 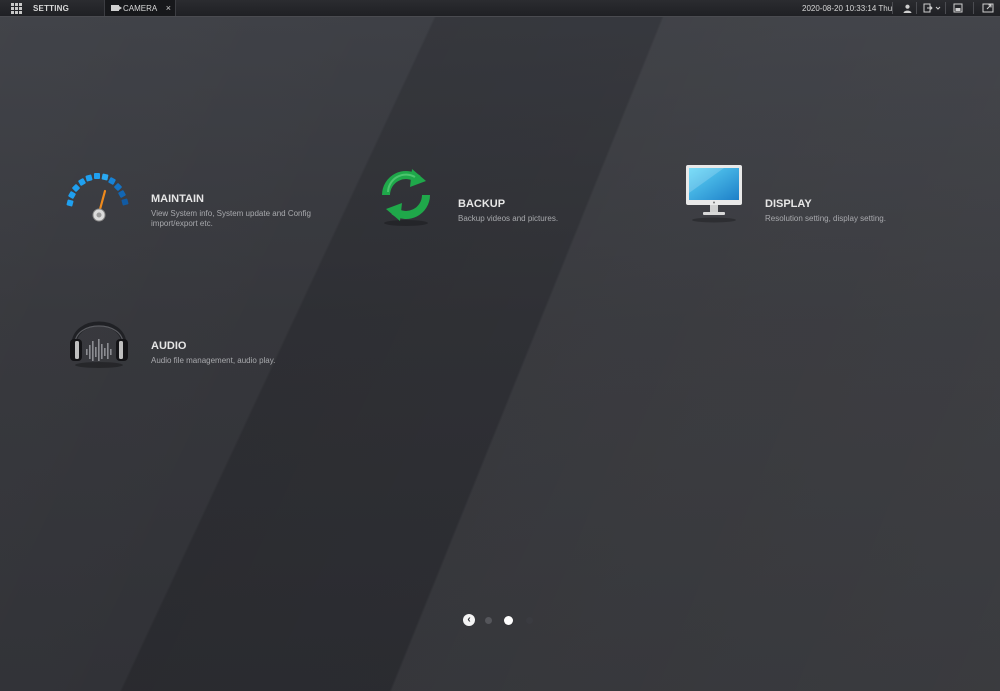 What do you see at coordinates (500, 8) in the screenshot?
I see `top-bar: SETTING CAMERA × 2020-08-20 10:33:14 Thu` at bounding box center [500, 8].